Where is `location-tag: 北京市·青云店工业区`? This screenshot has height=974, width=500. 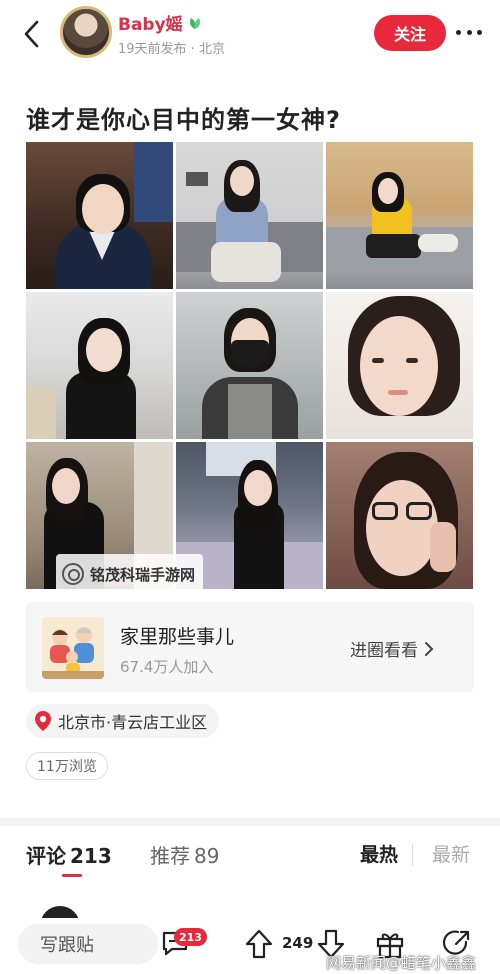
location-tag: 北京市·青云店工业区 is located at coordinates (123, 721).